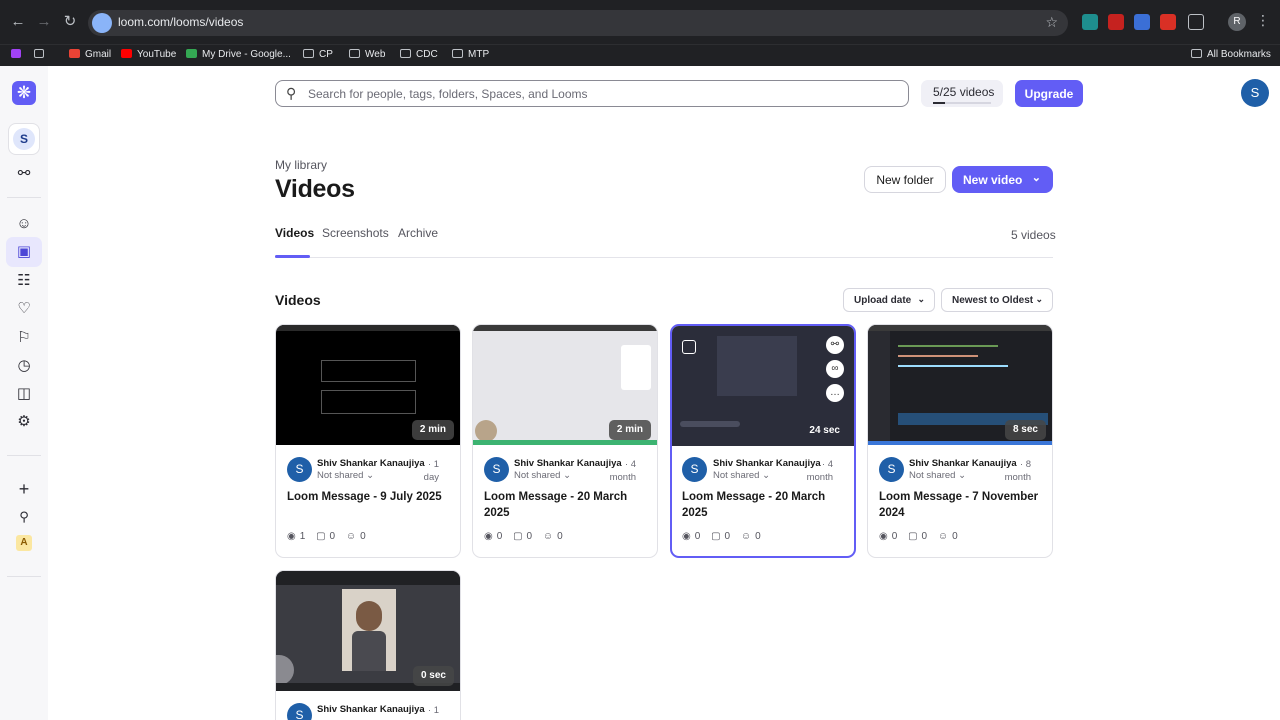 The height and width of the screenshot is (720, 1280). What do you see at coordinates (24, 422) in the screenshot?
I see `settings-gear-icon: ⚙` at bounding box center [24, 422].